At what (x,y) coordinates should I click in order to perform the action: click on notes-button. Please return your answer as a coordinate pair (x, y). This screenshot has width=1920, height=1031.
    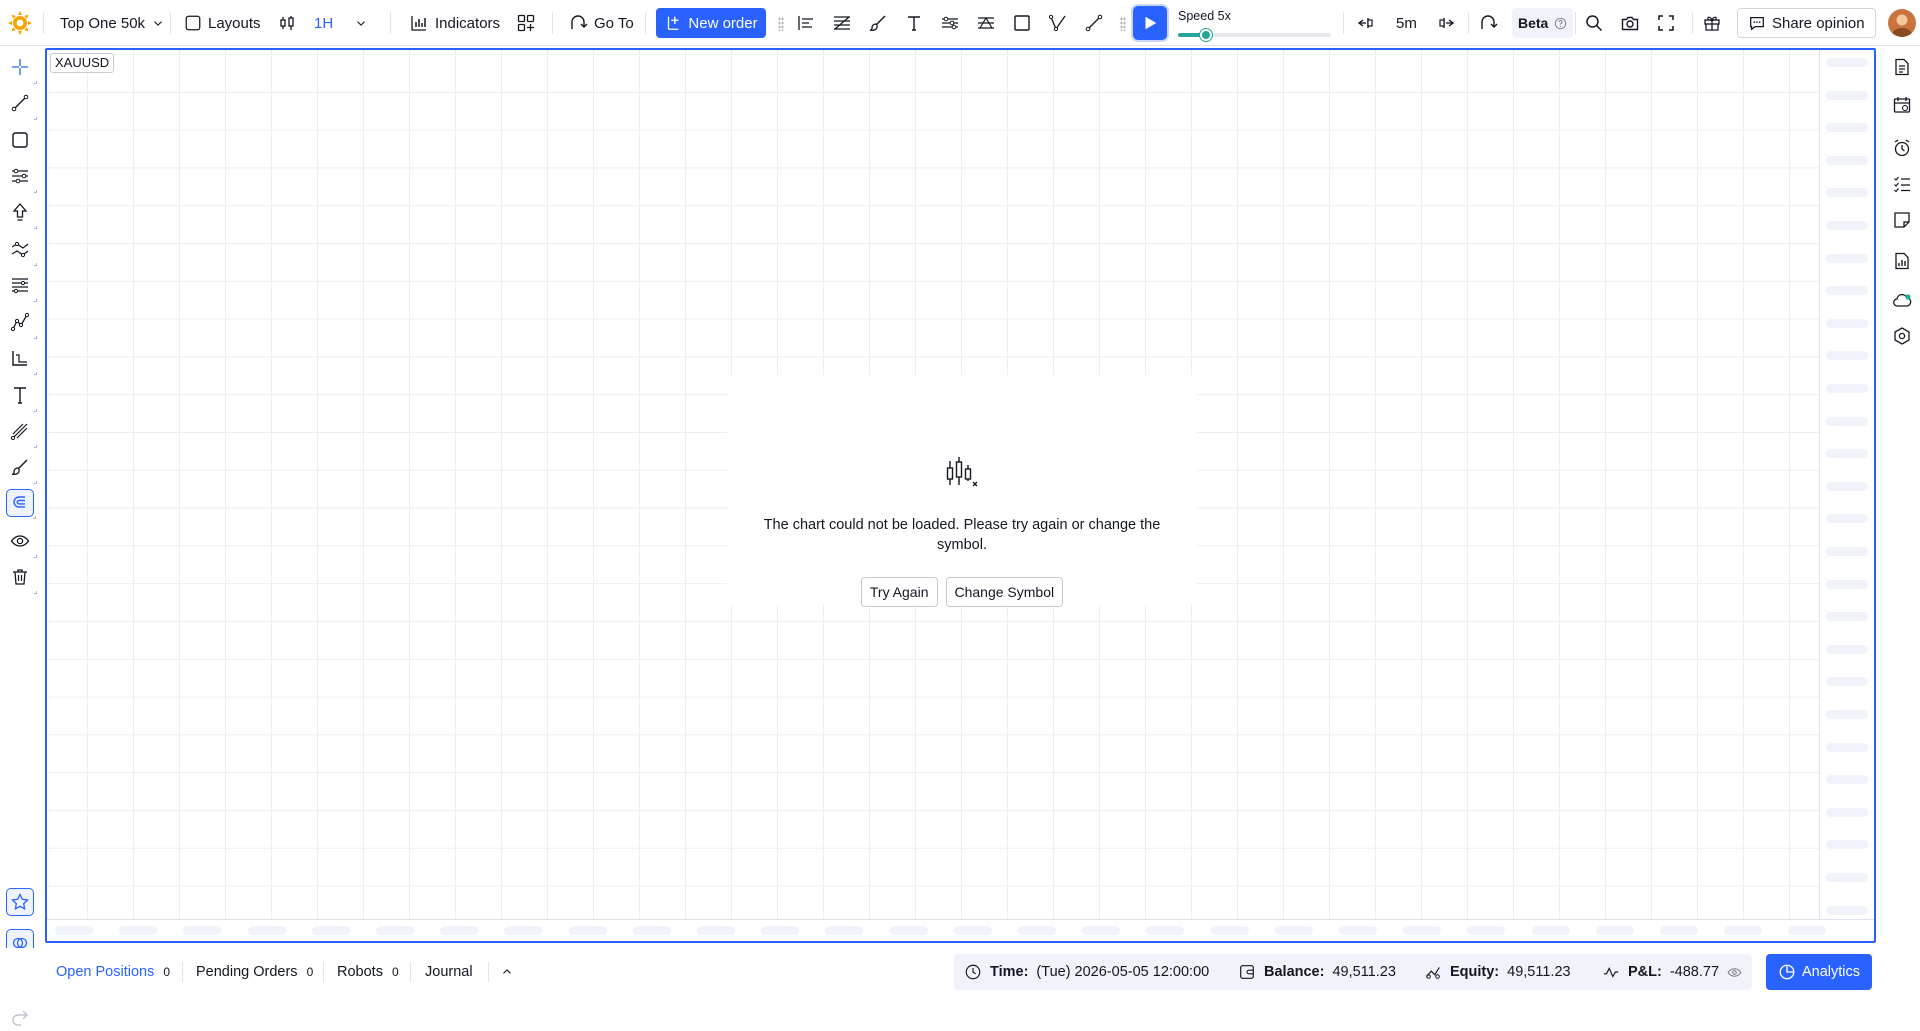
    Looking at the image, I should click on (1902, 67).